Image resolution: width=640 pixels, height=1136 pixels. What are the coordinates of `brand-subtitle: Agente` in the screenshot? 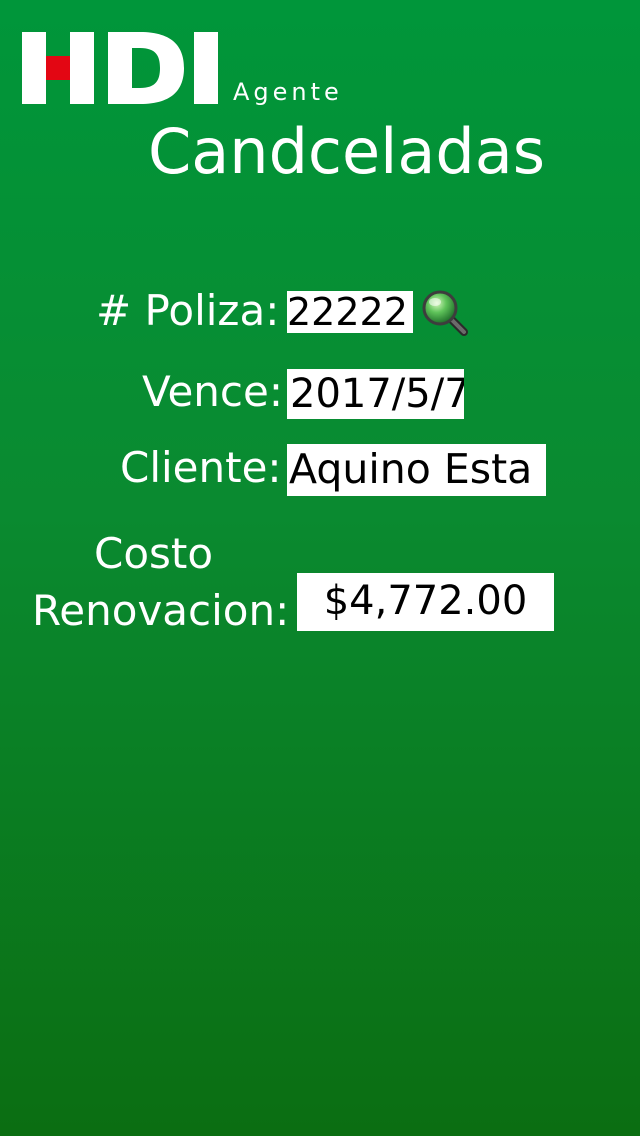 It's located at (288, 92).